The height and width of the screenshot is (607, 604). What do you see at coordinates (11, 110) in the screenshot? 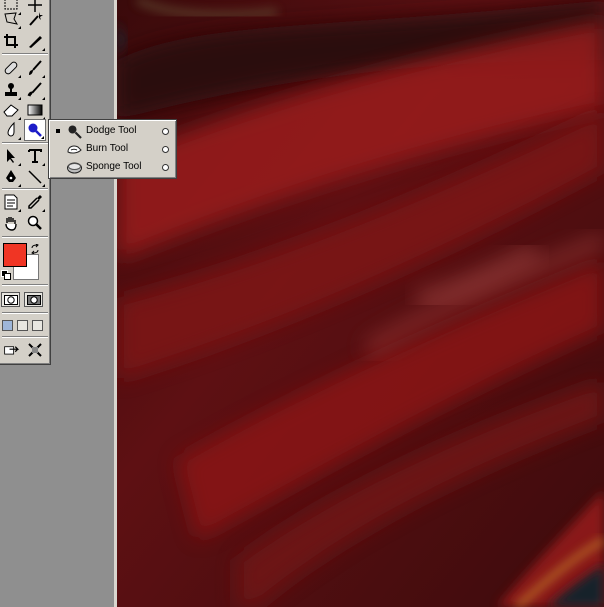
I see `eraser-tool-button` at bounding box center [11, 110].